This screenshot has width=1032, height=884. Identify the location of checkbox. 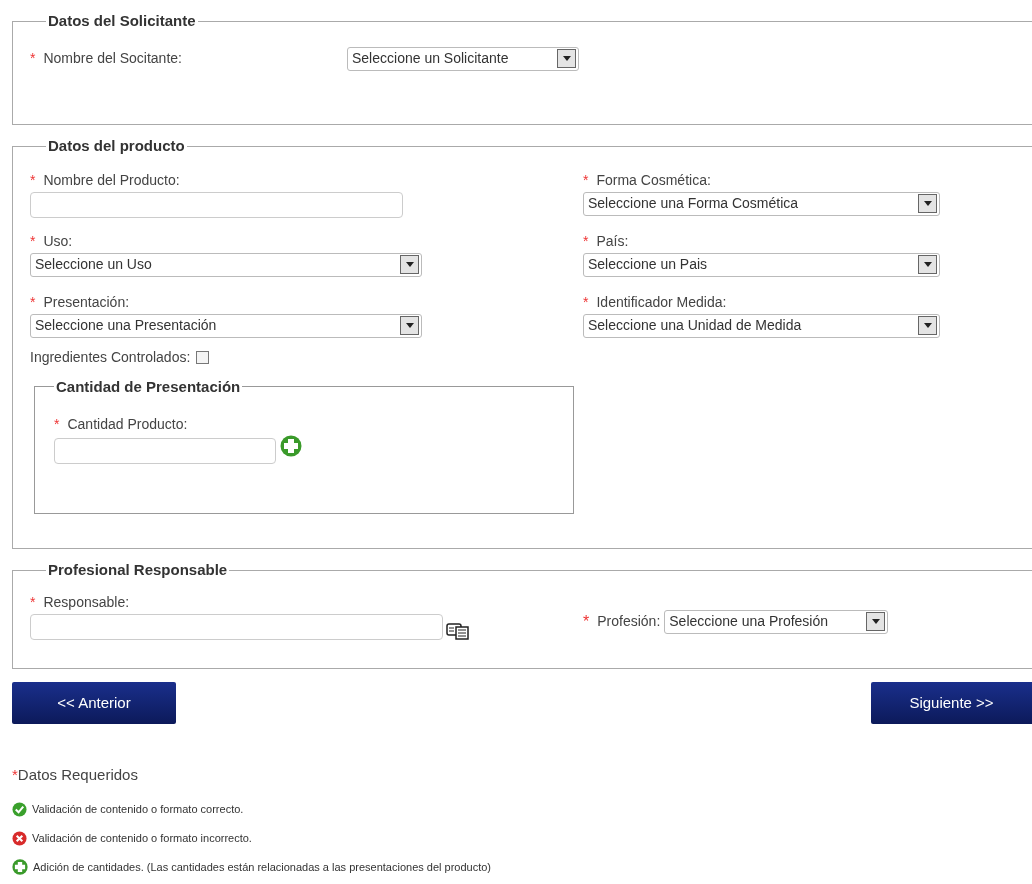
(203, 357).